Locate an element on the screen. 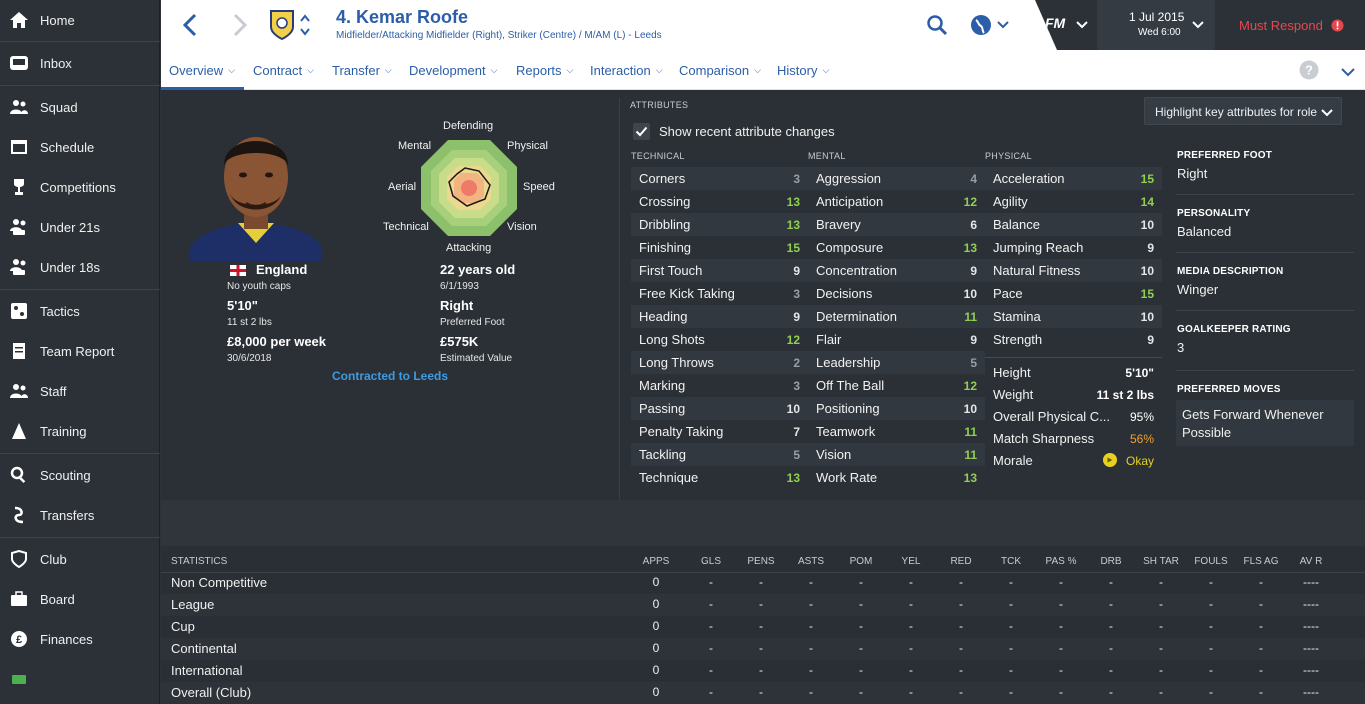 The width and height of the screenshot is (1365, 704). technical-attribute-row: Dribbling 13 is located at coordinates (719, 224).